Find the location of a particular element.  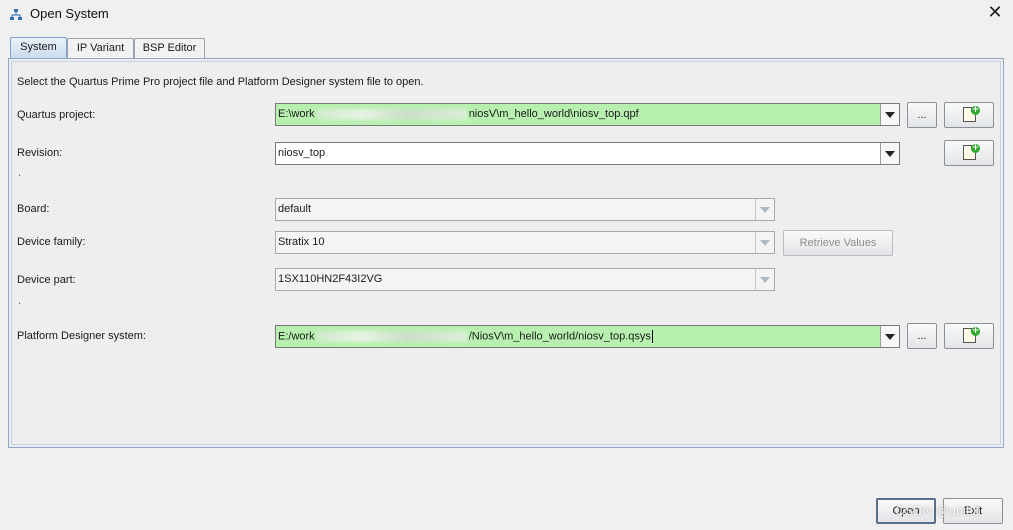

revision-combo: niosv_top is located at coordinates (587, 153).